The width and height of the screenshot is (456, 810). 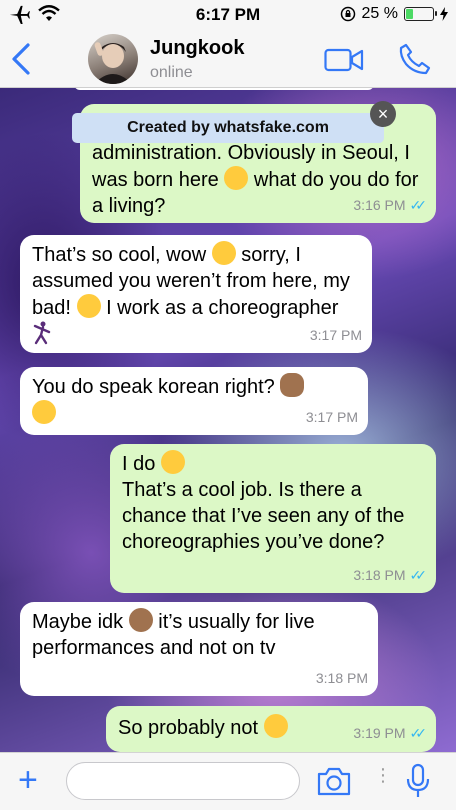 What do you see at coordinates (444, 14) in the screenshot?
I see `charging-bolt-icon` at bounding box center [444, 14].